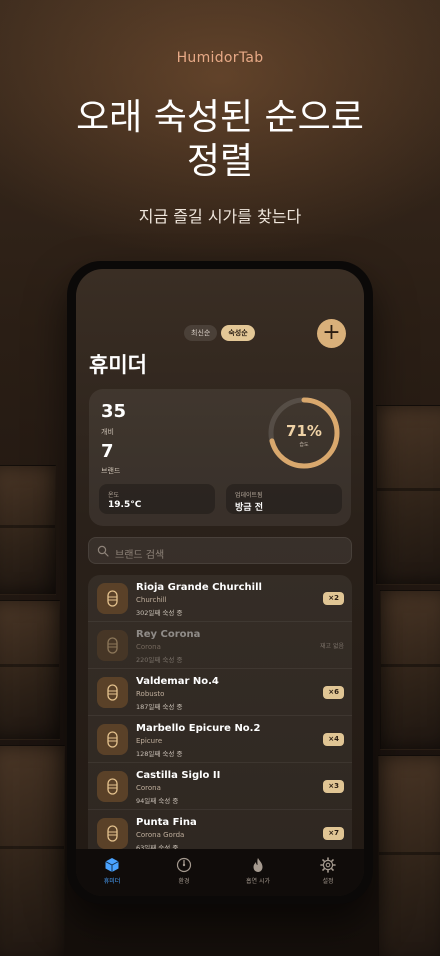  I want to click on cigar-row: Valdemar No.4 Robusto 187일째 숙성 중 ×6, so click(220, 692).